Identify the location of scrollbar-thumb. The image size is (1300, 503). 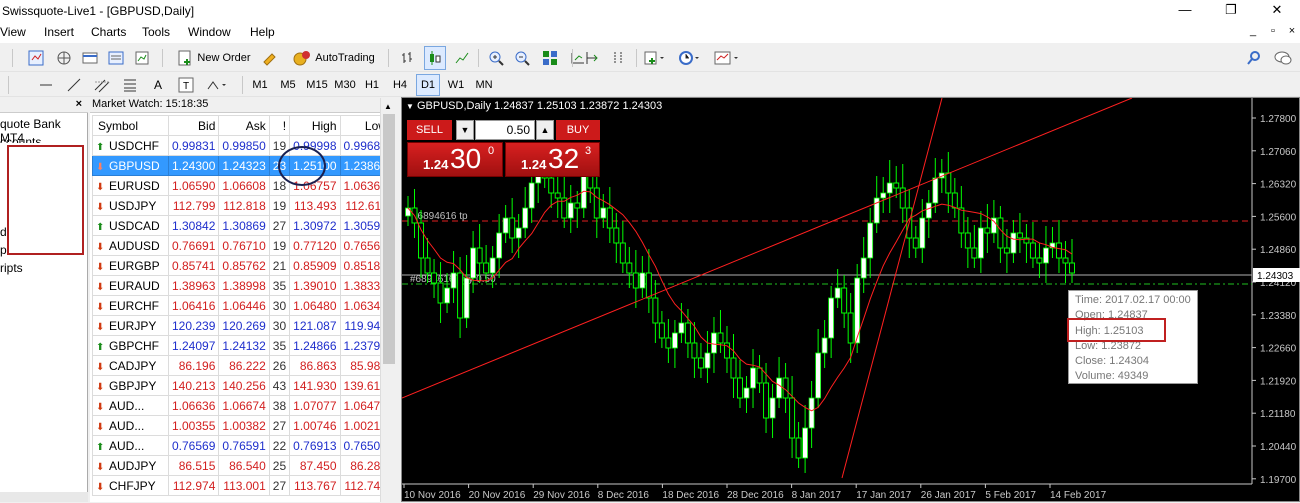
(389, 239).